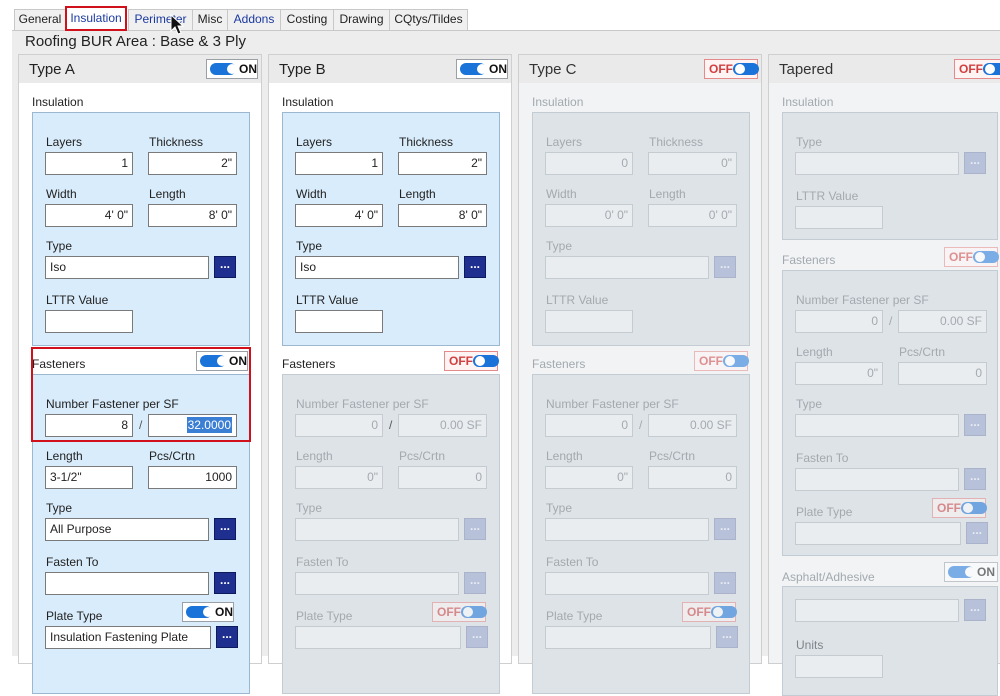 The height and width of the screenshot is (696, 1000). Describe the element at coordinates (128, 637) in the screenshot. I see `plate-type-input: Insulation Fastening Plate` at that location.